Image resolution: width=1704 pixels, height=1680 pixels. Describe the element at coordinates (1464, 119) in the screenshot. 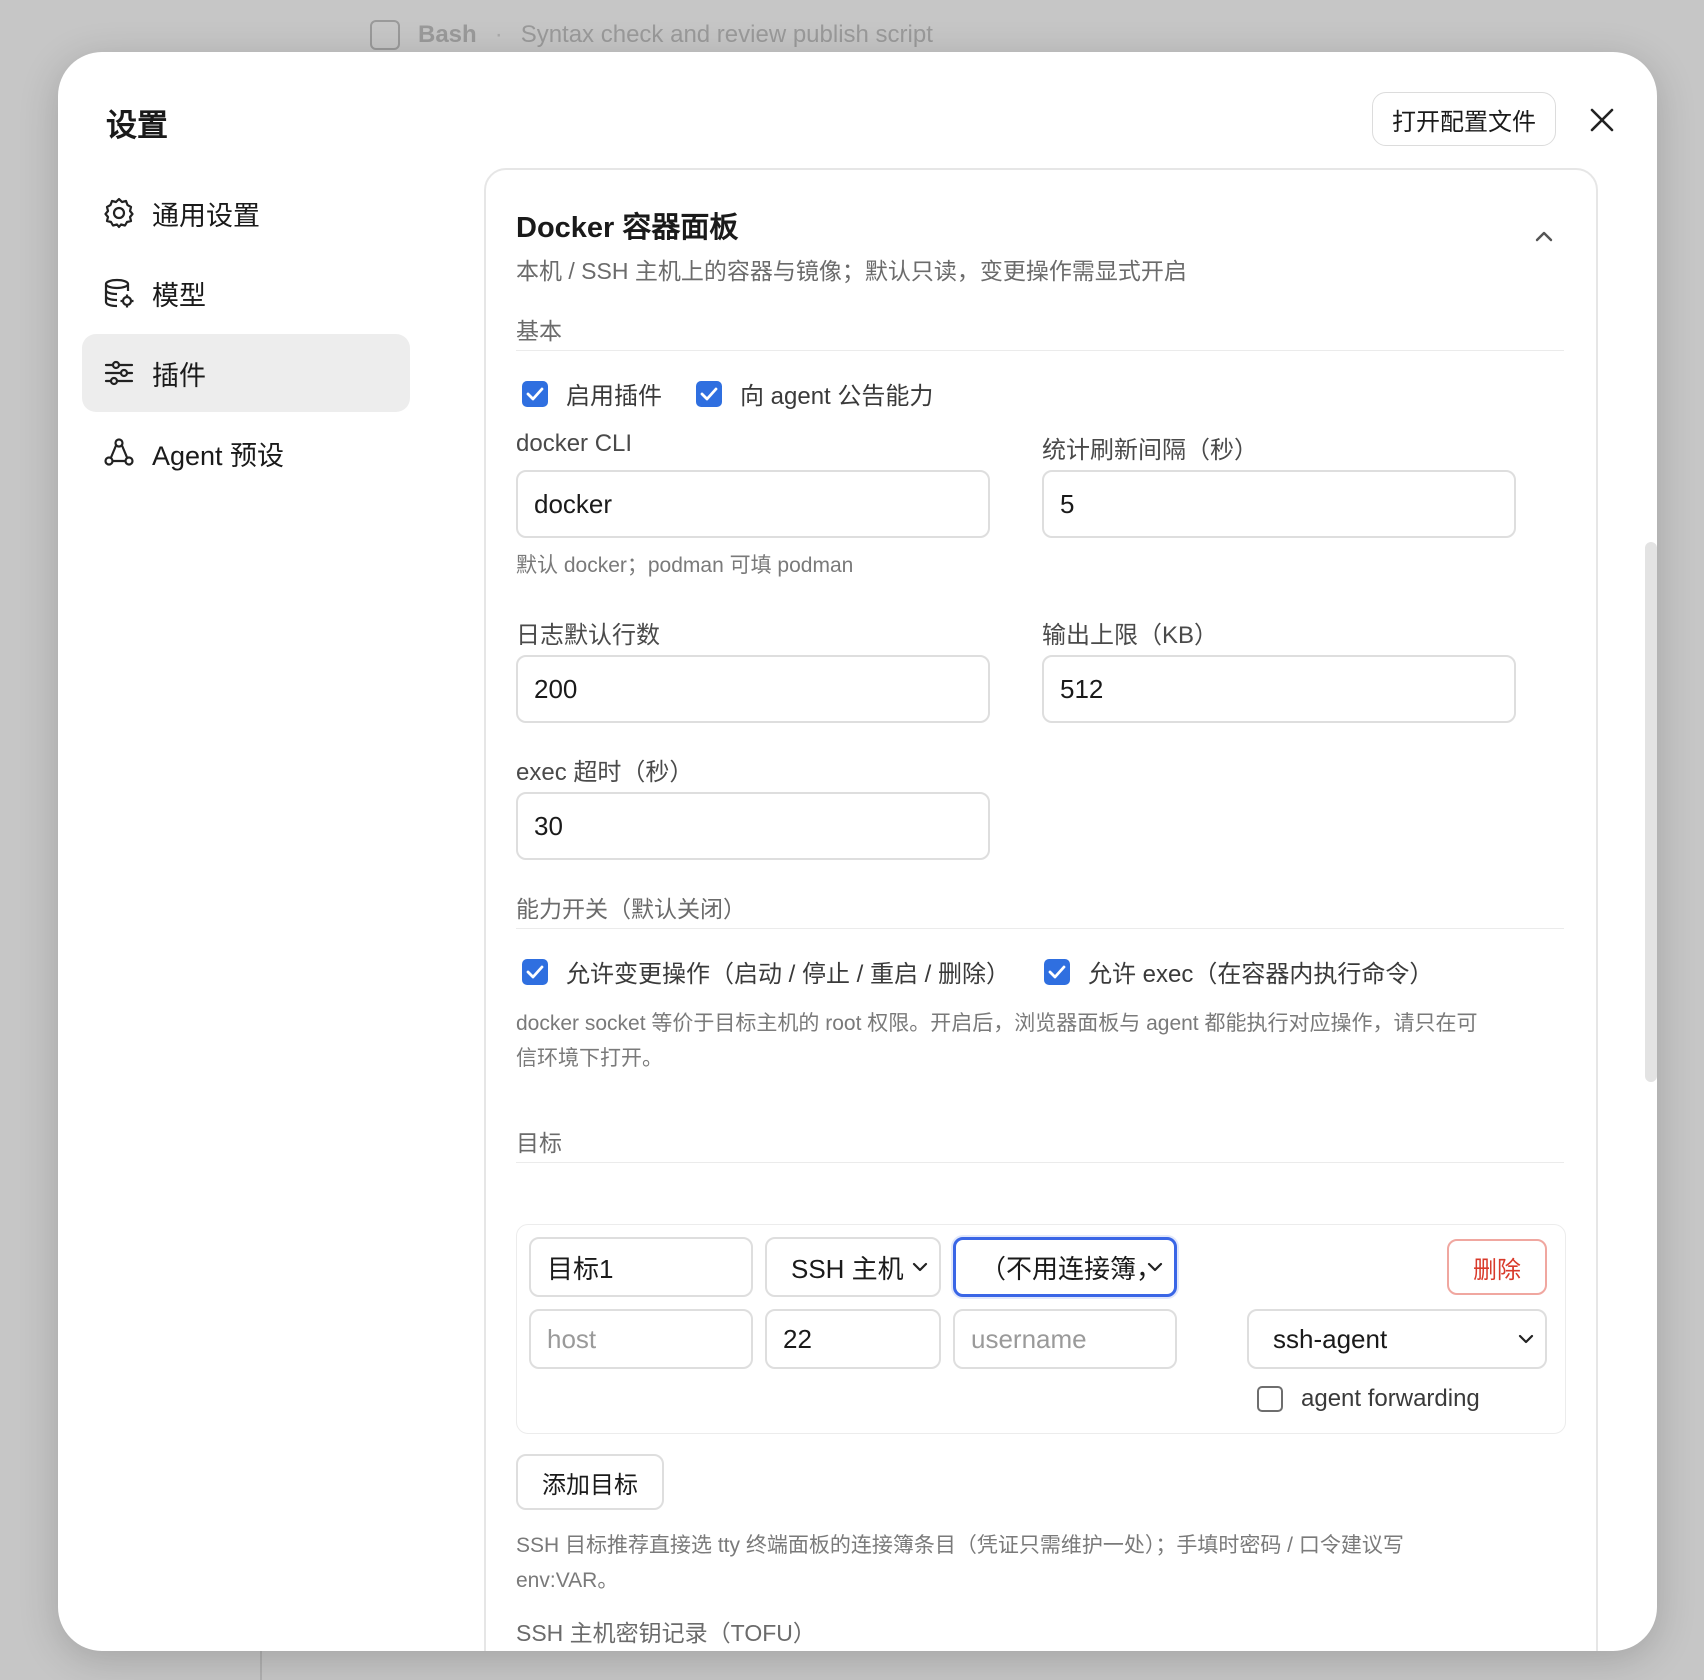

I see `open-config-button: 打开配置文件` at that location.